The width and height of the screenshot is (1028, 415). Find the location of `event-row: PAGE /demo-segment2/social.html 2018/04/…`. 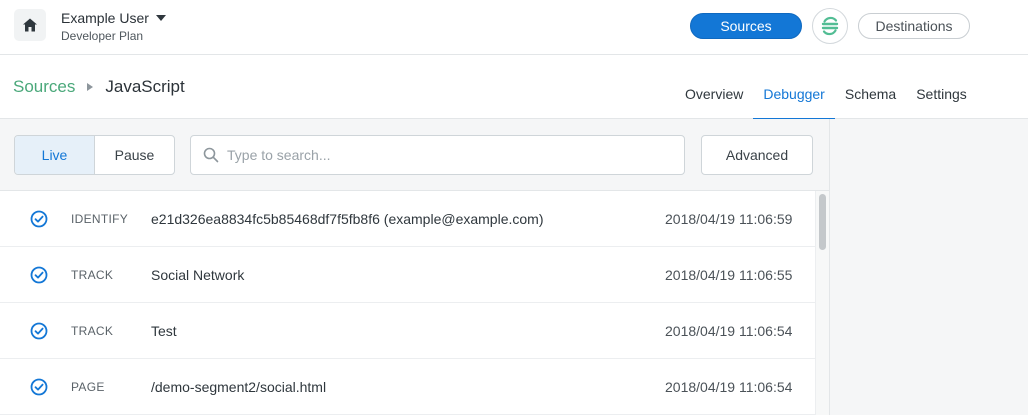

event-row: PAGE /demo-segment2/social.html 2018/04/… is located at coordinates (407, 387).